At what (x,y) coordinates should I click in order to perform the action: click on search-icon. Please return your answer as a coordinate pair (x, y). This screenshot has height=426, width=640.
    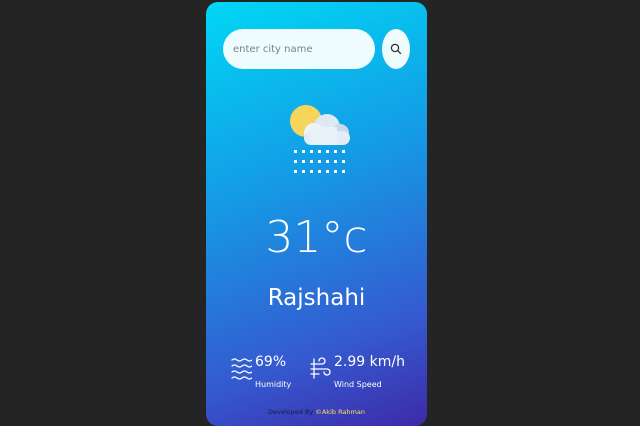
    Looking at the image, I should click on (396, 49).